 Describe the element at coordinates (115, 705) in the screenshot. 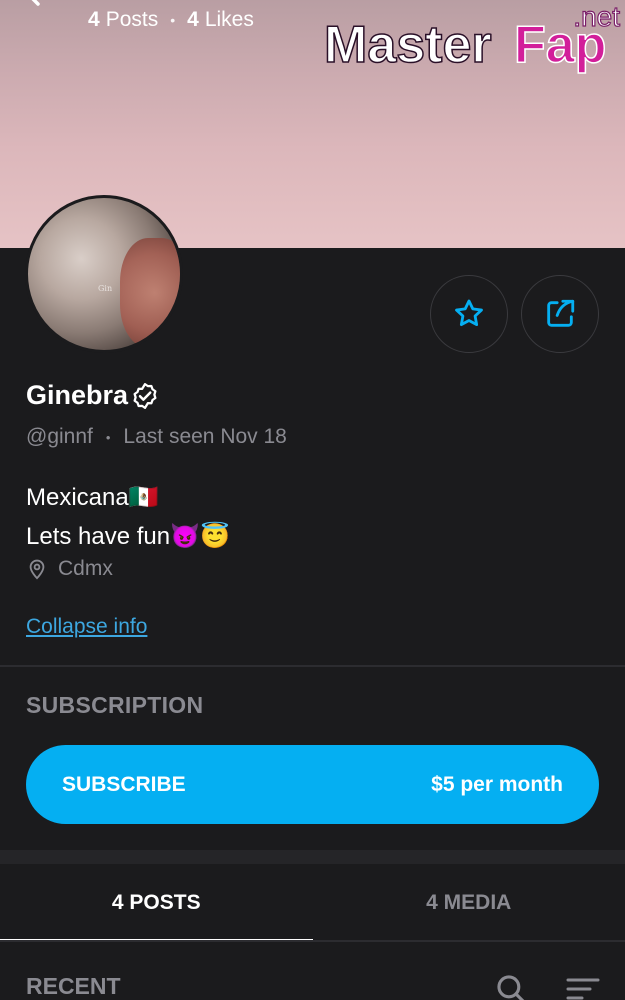

I see `subscription-section-title: SUBSCRIPTION` at that location.